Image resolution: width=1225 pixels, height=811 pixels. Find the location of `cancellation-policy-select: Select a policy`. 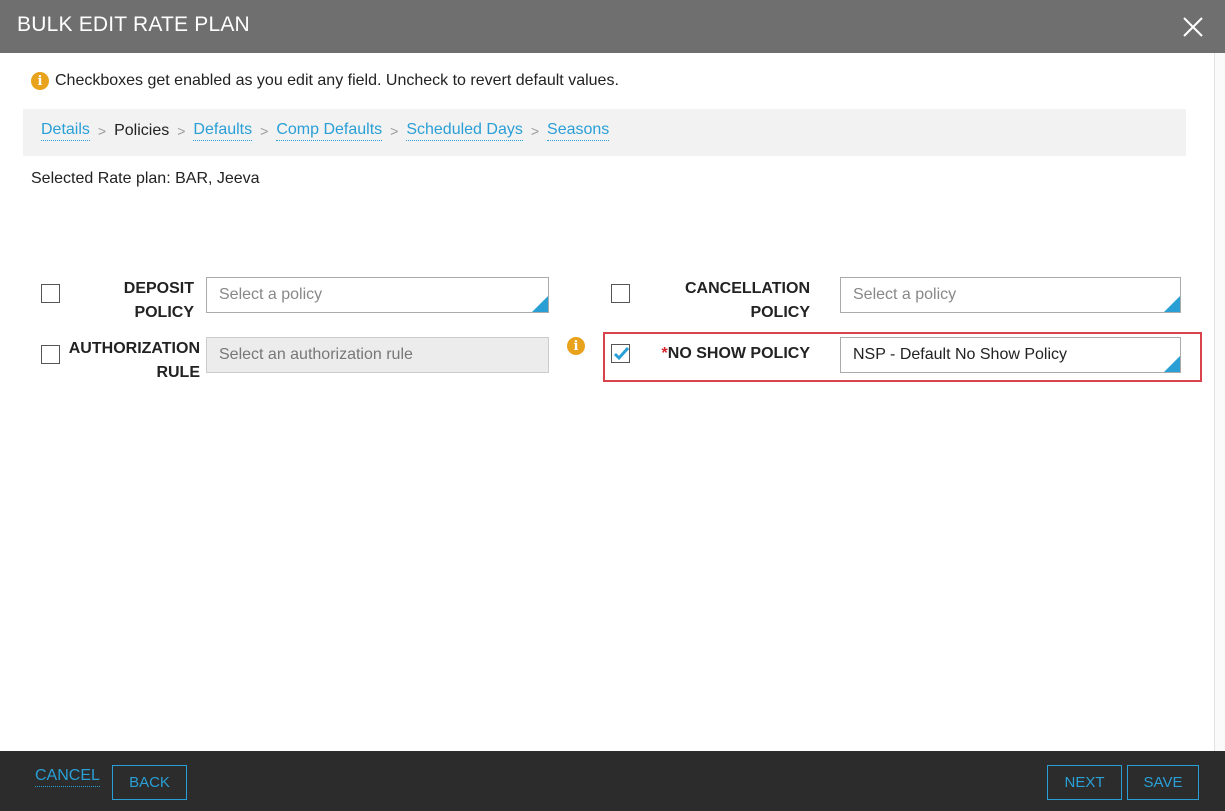

cancellation-policy-select: Select a policy is located at coordinates (1010, 295).